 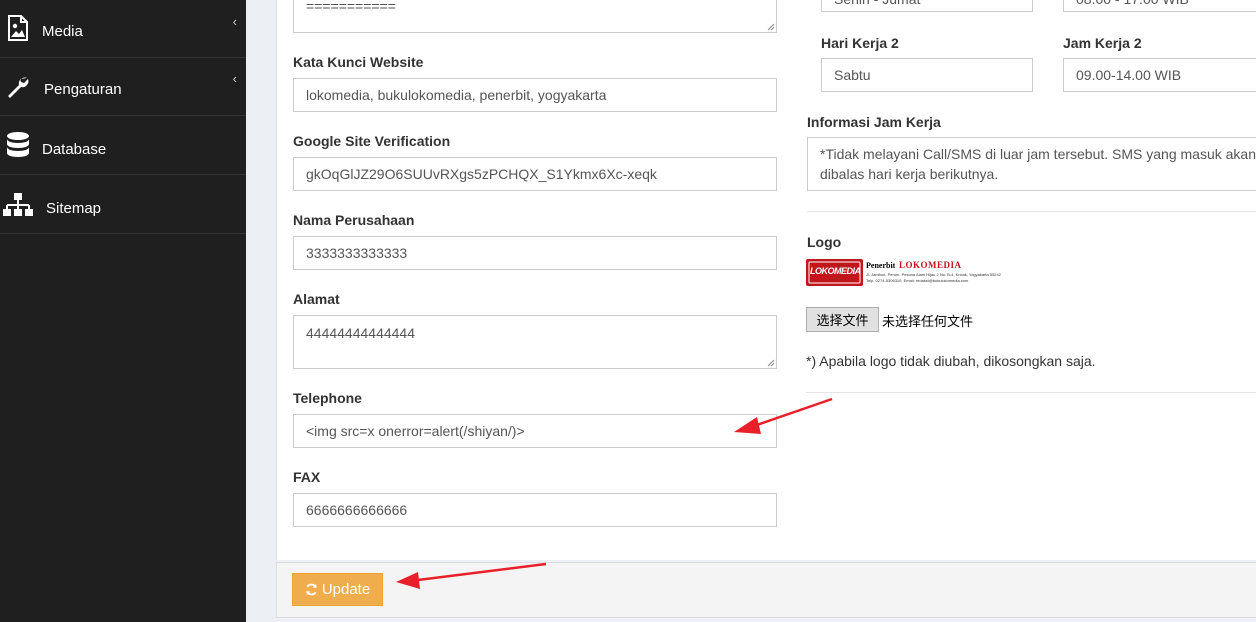 I want to click on annotation-arrow-telephone, so click(x=783, y=415).